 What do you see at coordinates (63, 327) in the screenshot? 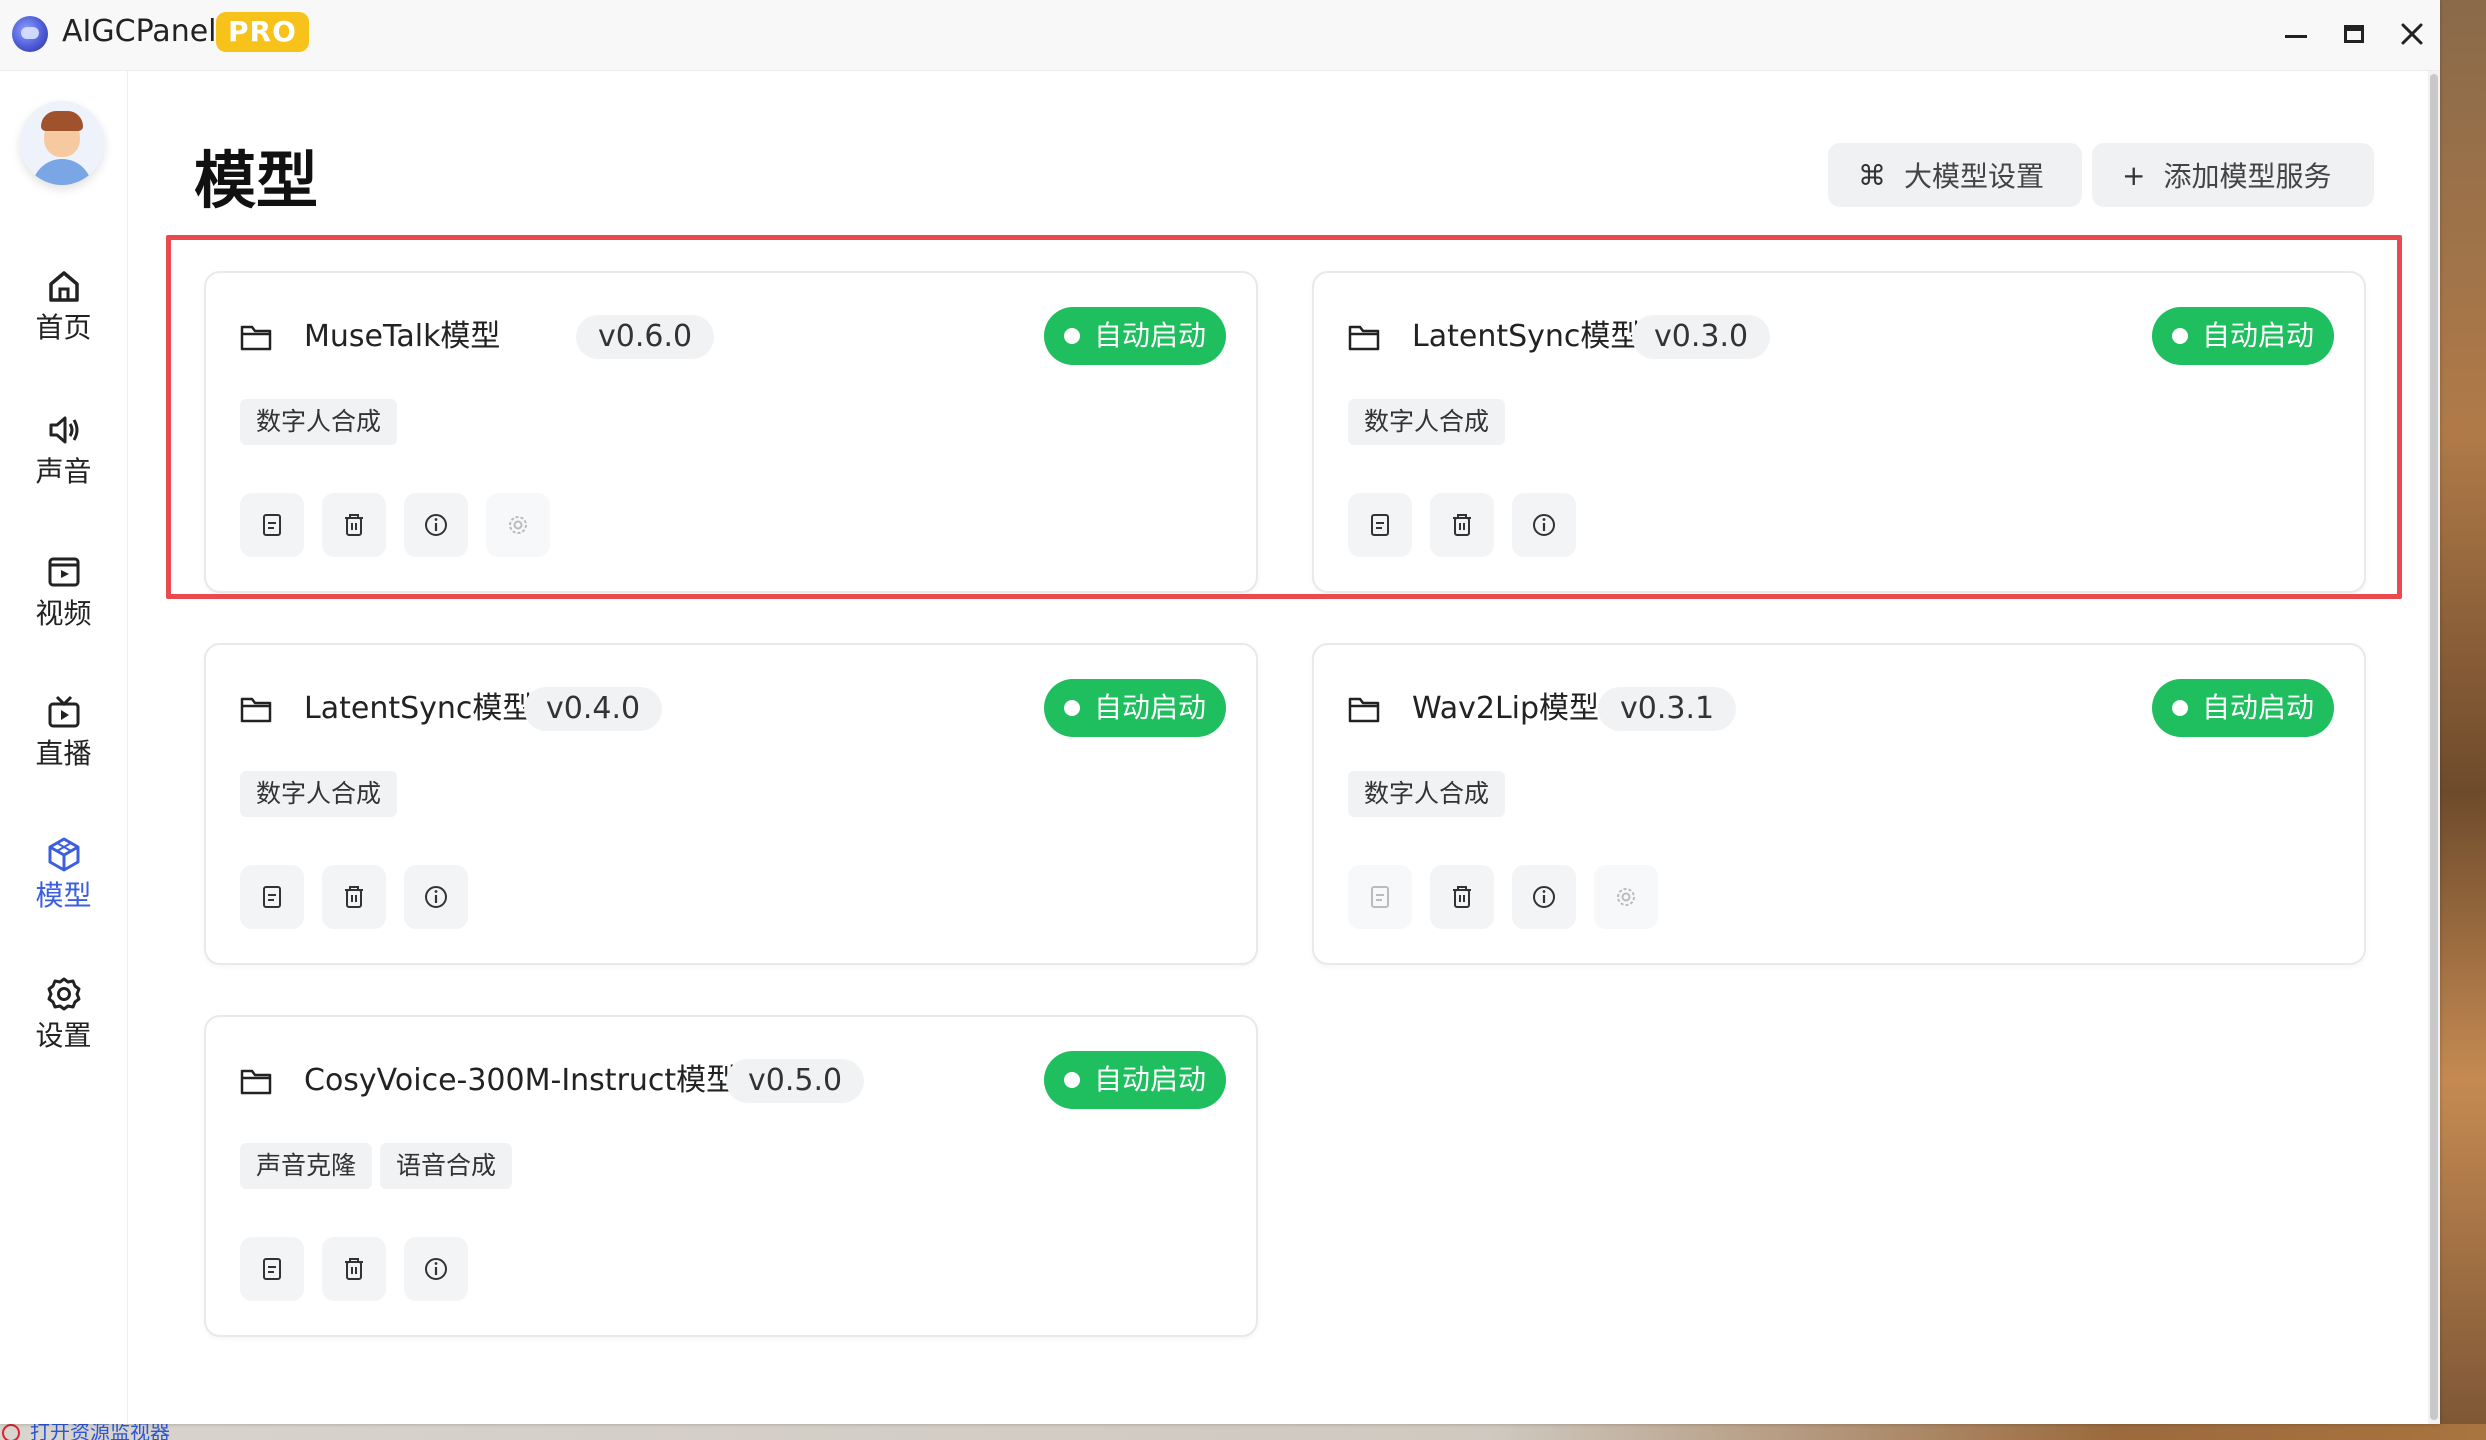
I see `sidebar-item-label: 首页` at bounding box center [63, 327].